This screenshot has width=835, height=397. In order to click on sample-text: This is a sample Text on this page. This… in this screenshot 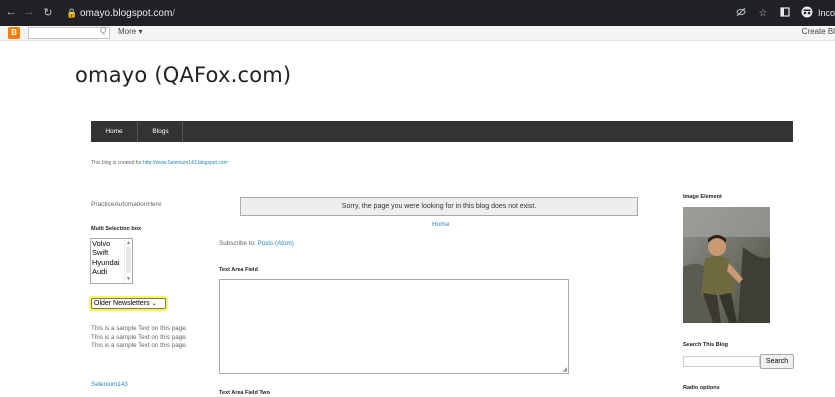, I will do `click(139, 337)`.